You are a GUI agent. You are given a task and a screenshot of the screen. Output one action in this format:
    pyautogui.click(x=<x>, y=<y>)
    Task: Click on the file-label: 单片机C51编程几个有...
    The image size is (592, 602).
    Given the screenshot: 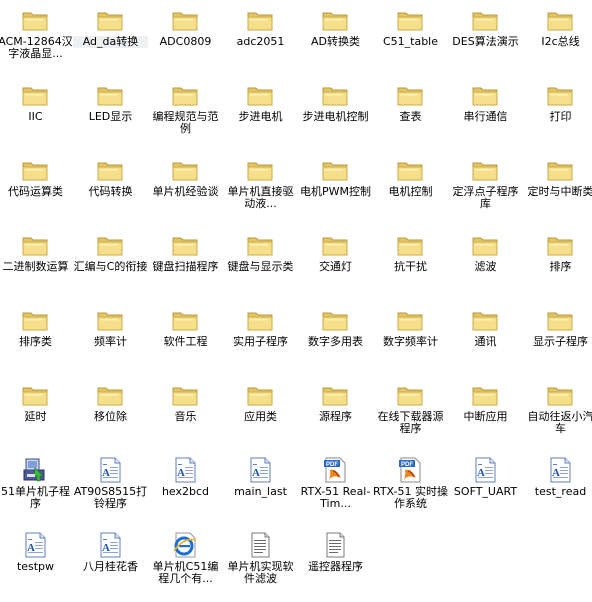 What is the action you would take?
    pyautogui.click(x=185, y=573)
    